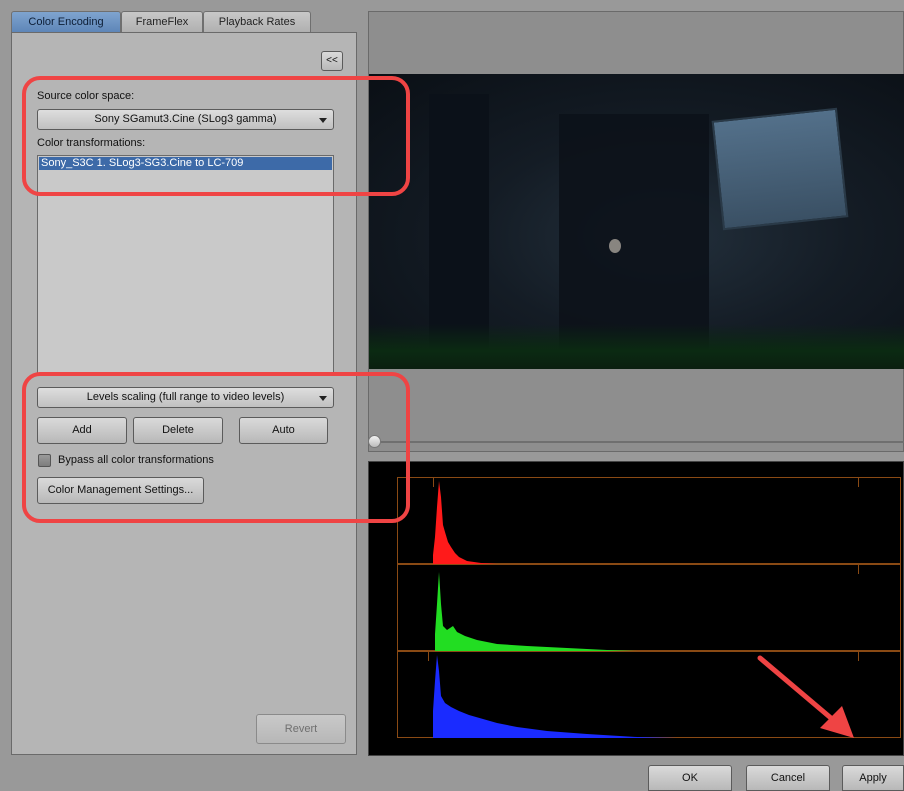 The height and width of the screenshot is (791, 904). Describe the element at coordinates (216, 447) in the screenshot. I see `annotation-box-levels` at that location.